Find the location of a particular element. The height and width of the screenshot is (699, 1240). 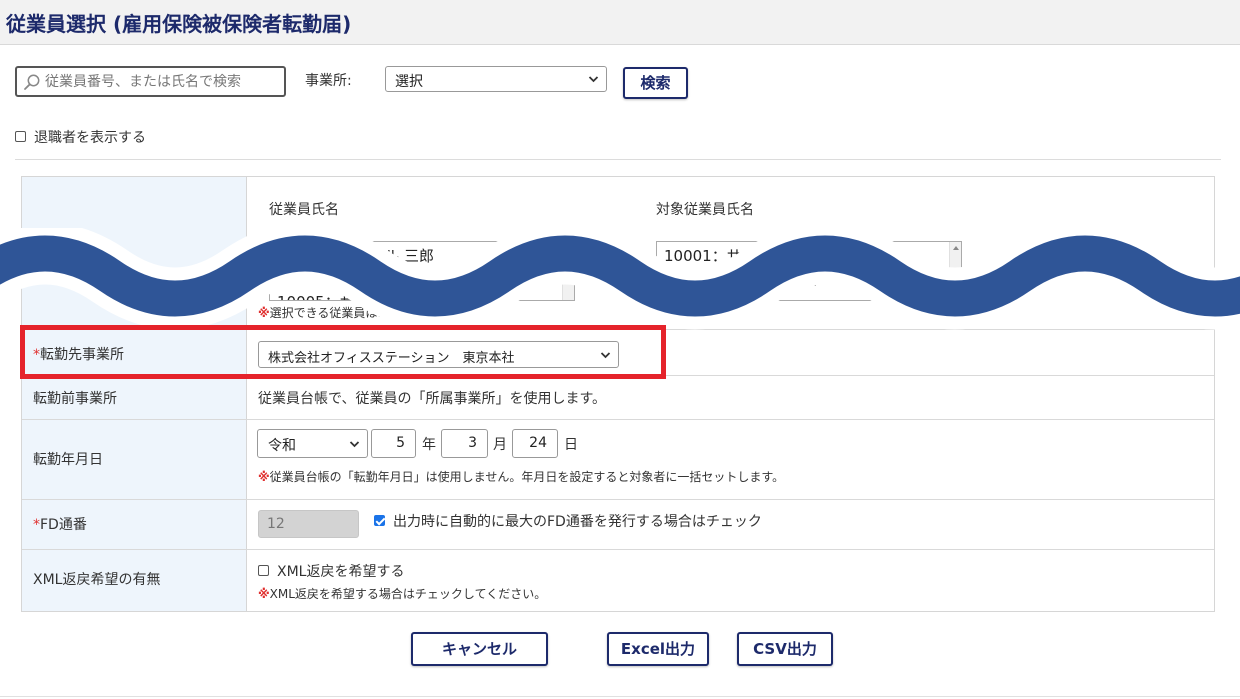

note-text: XML返戻を希望する場合はチェックしてください。 is located at coordinates (408, 594).